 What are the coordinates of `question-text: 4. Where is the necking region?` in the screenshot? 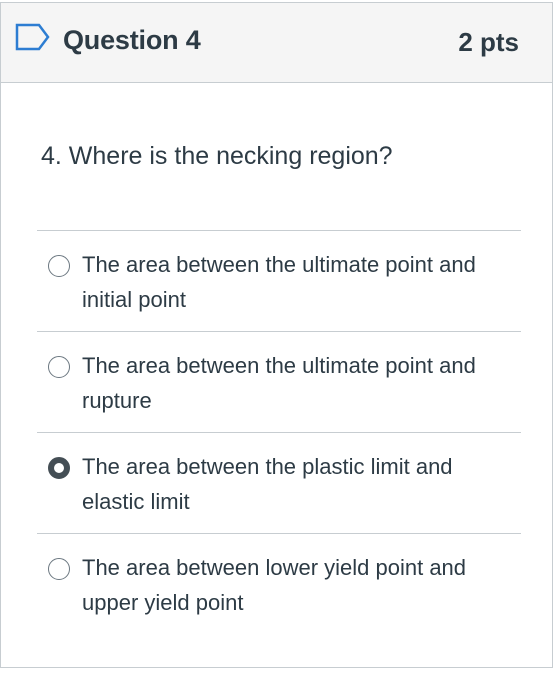 It's located at (217, 156).